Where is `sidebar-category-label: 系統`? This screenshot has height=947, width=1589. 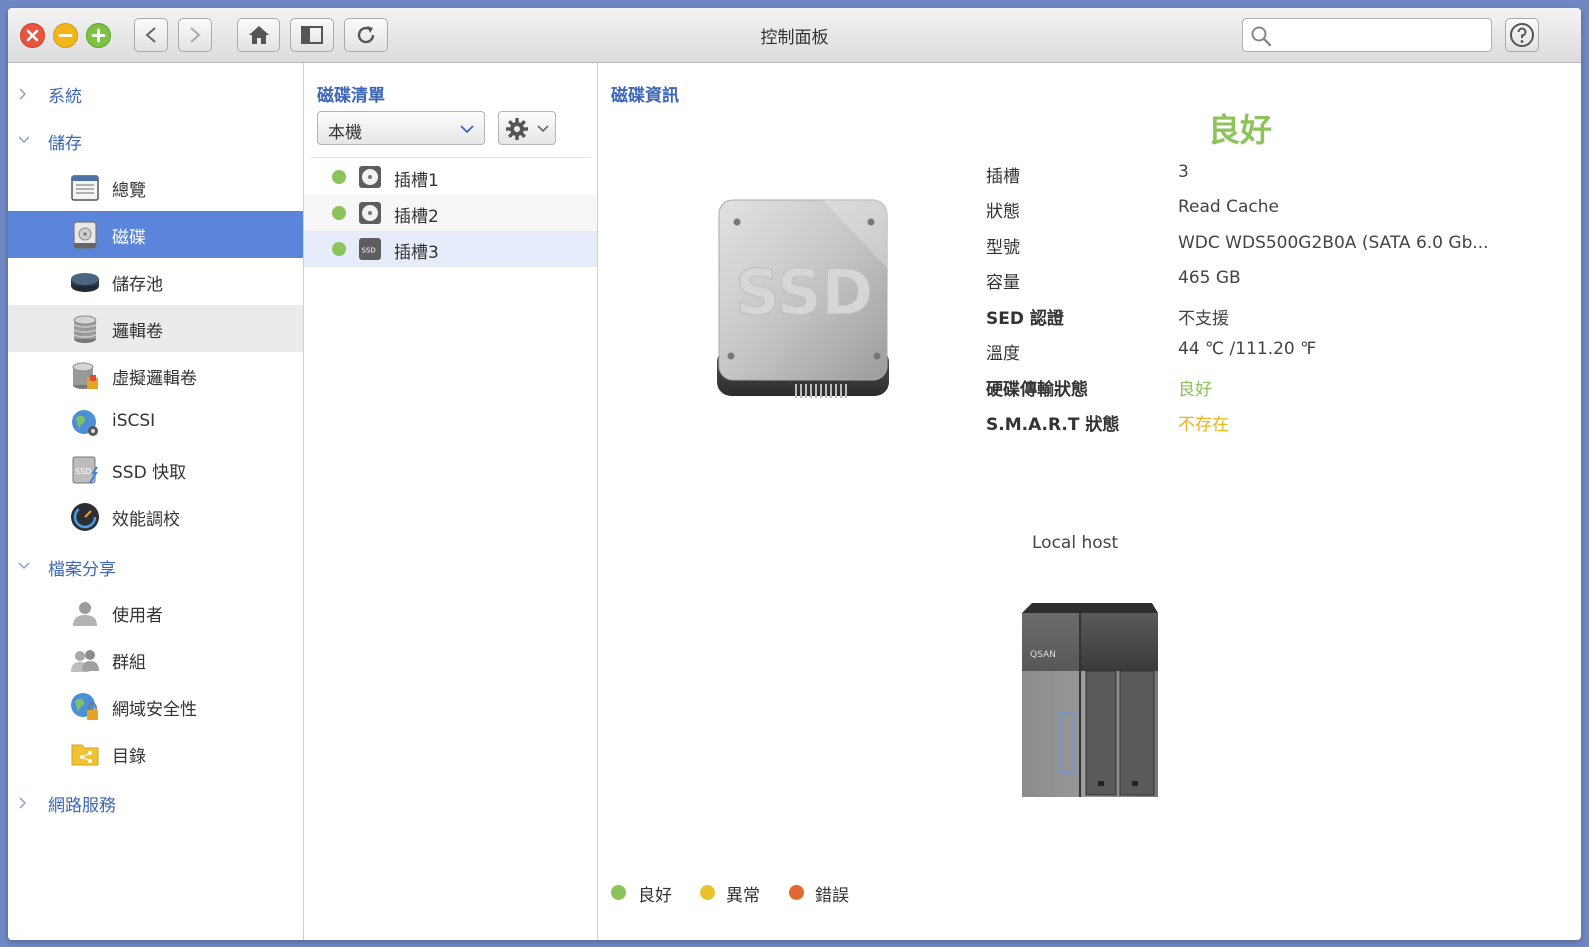 sidebar-category-label: 系統 is located at coordinates (65, 97).